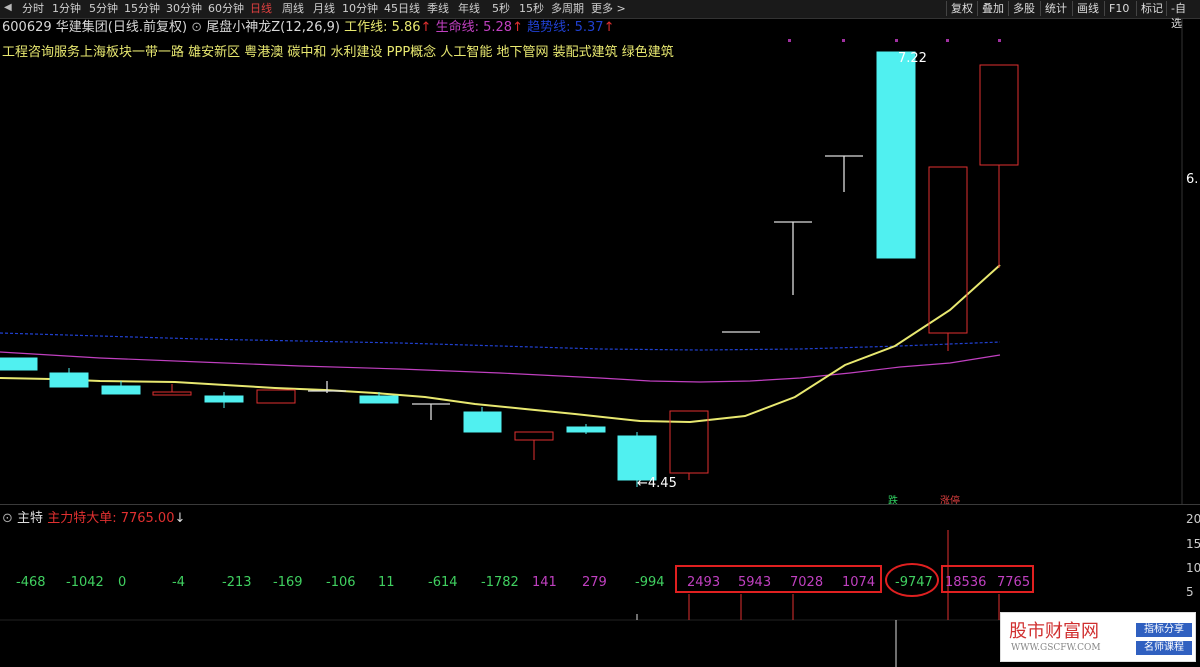 The height and width of the screenshot is (667, 1200). What do you see at coordinates (111, 518) in the screenshot?
I see `sub-indicator-value: 主力特大单: 7765.00` at bounding box center [111, 518].